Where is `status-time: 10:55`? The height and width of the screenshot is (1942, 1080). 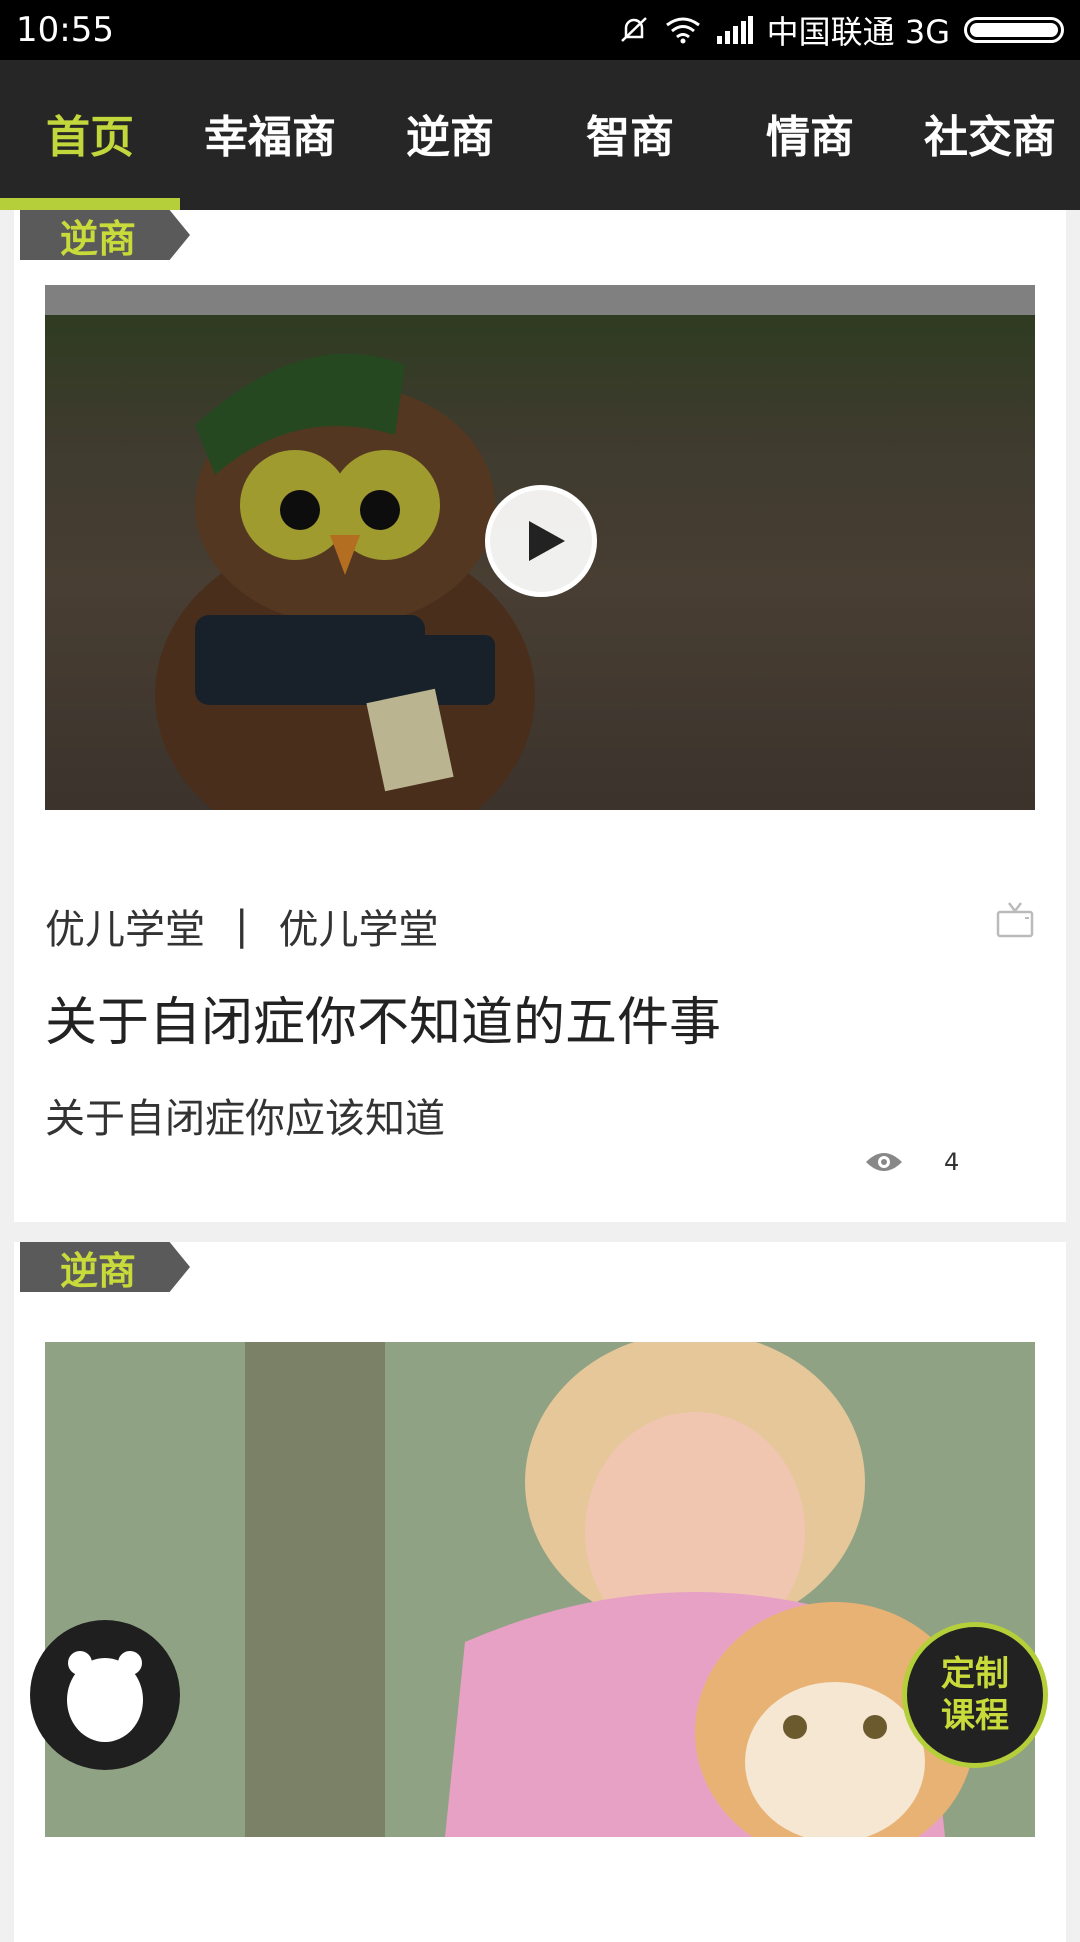
status-time: 10:55 is located at coordinates (65, 30).